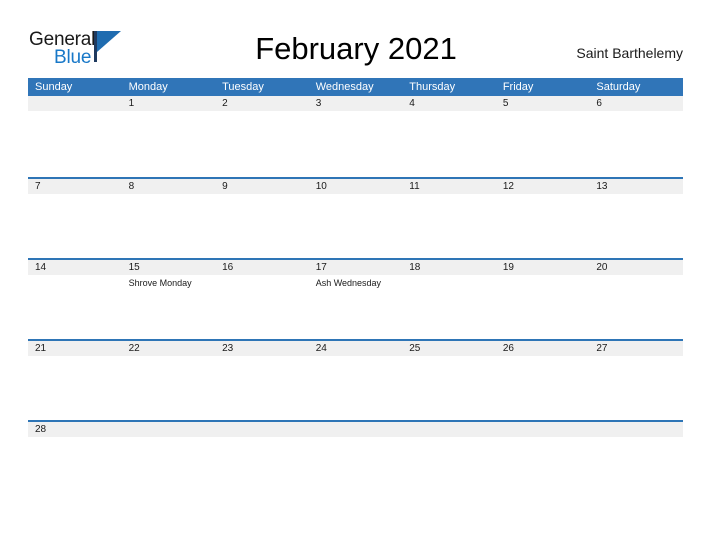 The height and width of the screenshot is (550, 712). Describe the element at coordinates (75, 429) in the screenshot. I see `day-number: 28` at that location.